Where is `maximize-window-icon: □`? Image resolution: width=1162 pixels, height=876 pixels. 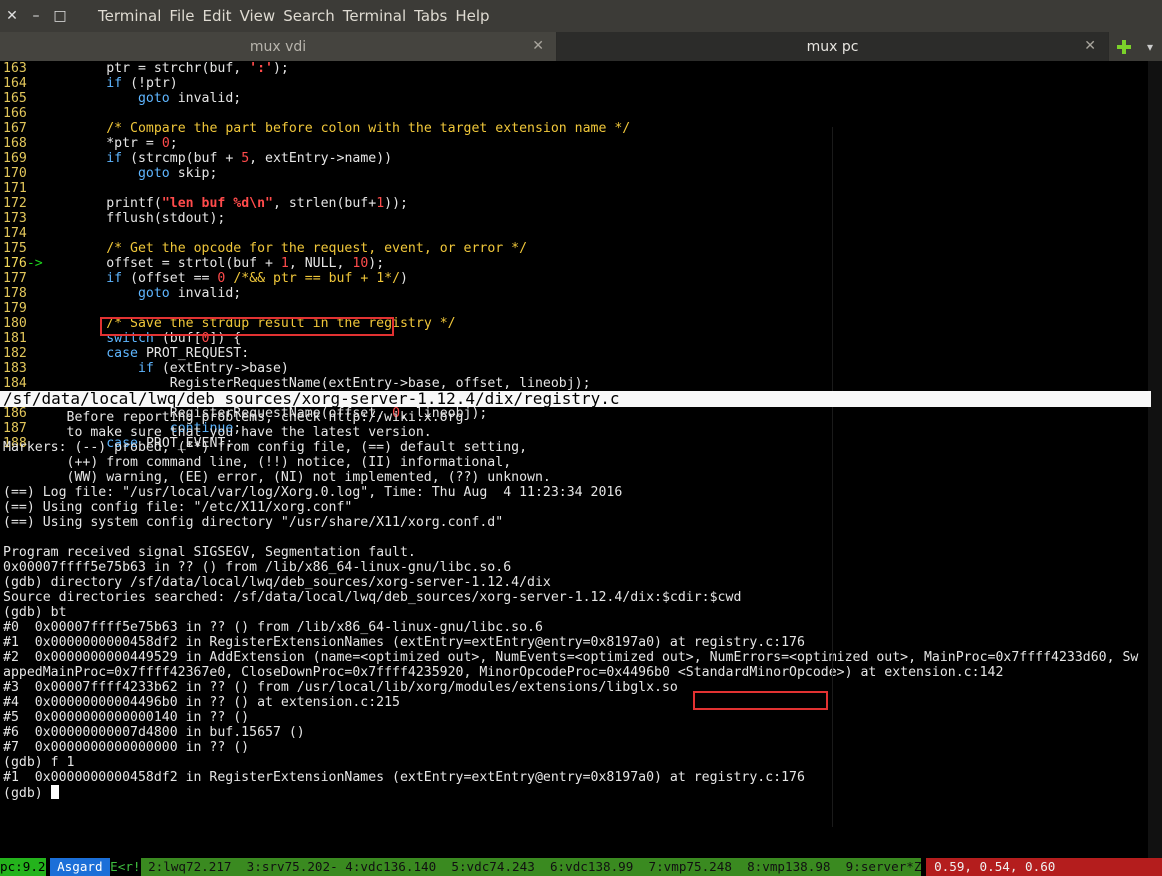 maximize-window-icon: □ is located at coordinates (60, 16).